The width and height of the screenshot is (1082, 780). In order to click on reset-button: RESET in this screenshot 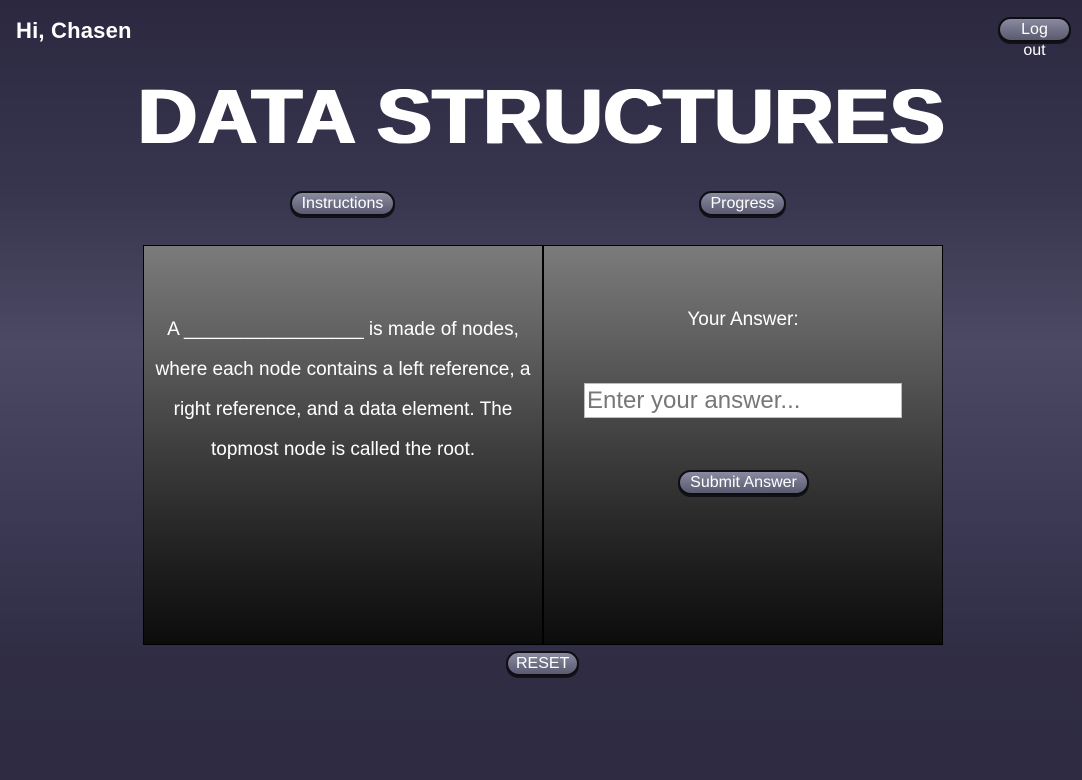, I will do `click(542, 663)`.